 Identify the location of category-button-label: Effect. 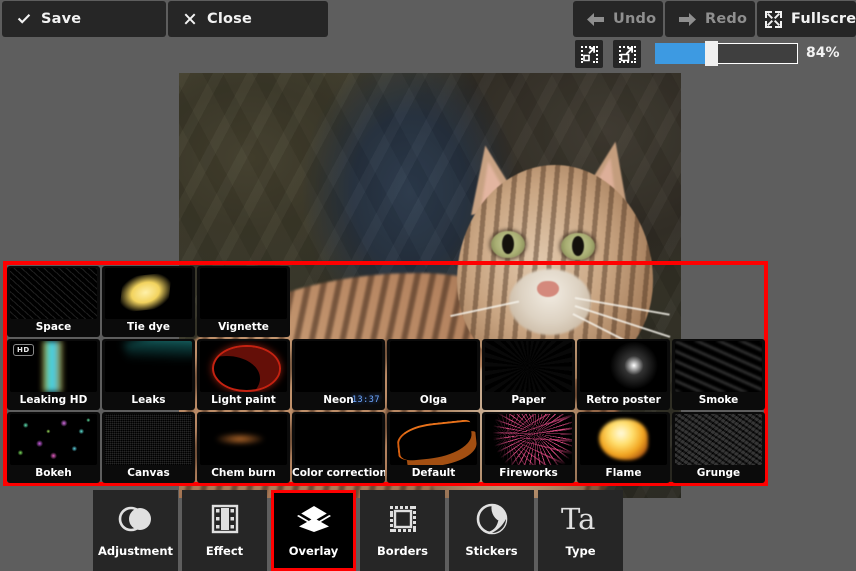
(224, 551).